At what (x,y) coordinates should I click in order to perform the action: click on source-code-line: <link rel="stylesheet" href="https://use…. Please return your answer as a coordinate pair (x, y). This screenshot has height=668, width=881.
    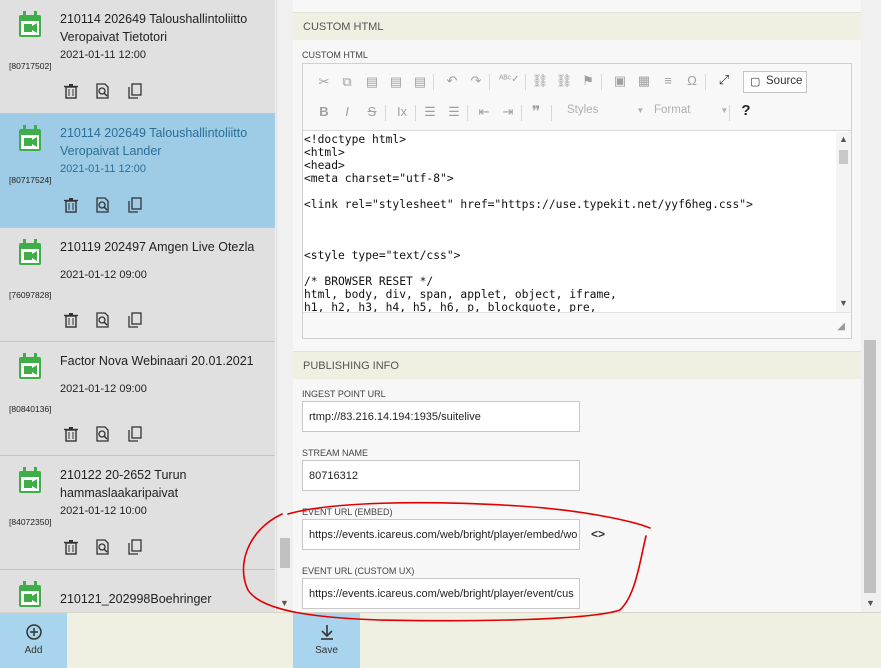
    Looking at the image, I should click on (528, 204).